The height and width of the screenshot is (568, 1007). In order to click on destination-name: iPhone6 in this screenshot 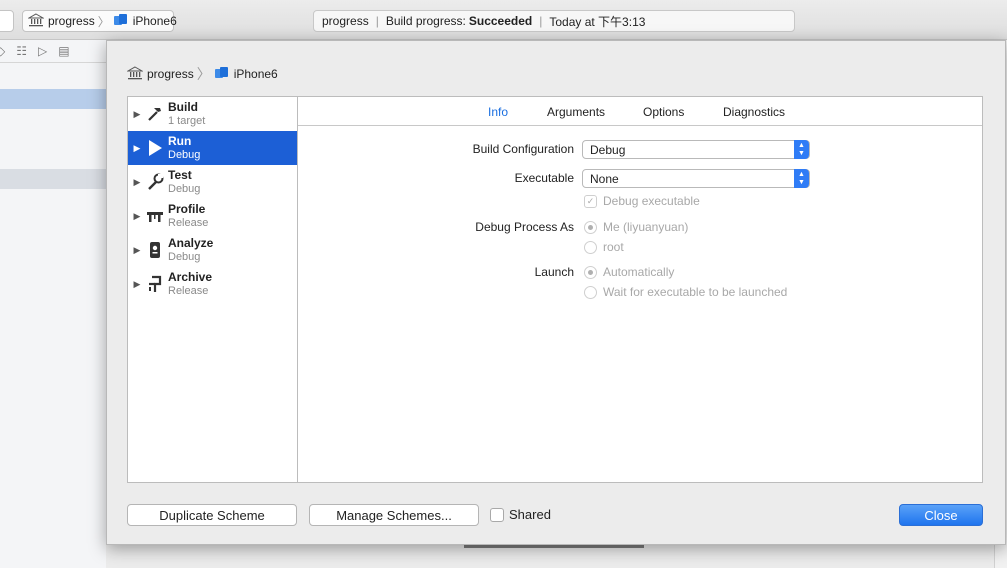, I will do `click(154, 21)`.